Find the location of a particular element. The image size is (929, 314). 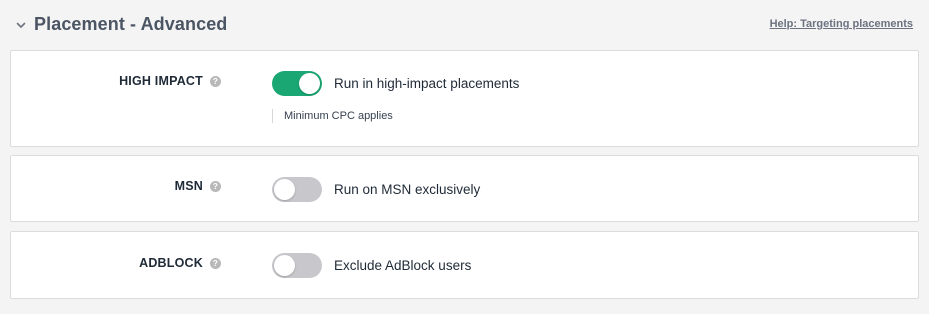

msn-toggle-row: Run on MSN exclusively is located at coordinates (376, 189).